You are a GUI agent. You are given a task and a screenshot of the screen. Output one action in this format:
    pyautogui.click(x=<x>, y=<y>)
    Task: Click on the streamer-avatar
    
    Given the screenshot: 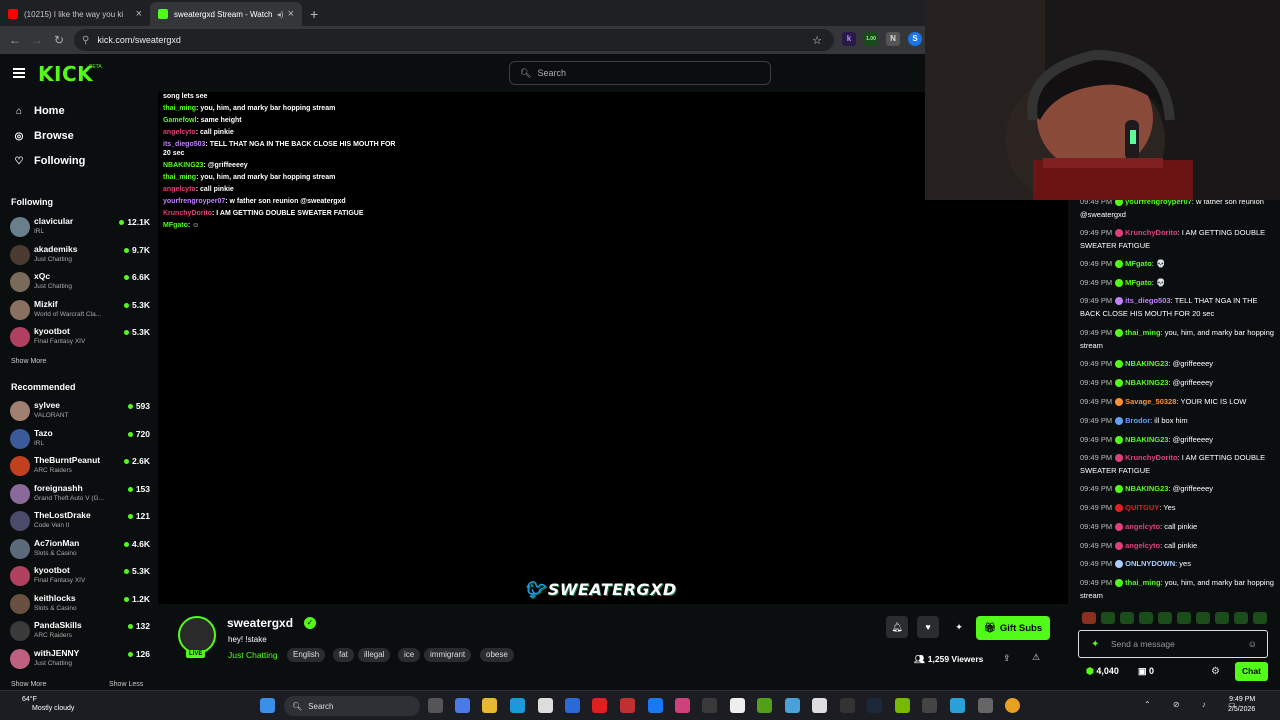 What is the action you would take?
    pyautogui.click(x=197, y=635)
    